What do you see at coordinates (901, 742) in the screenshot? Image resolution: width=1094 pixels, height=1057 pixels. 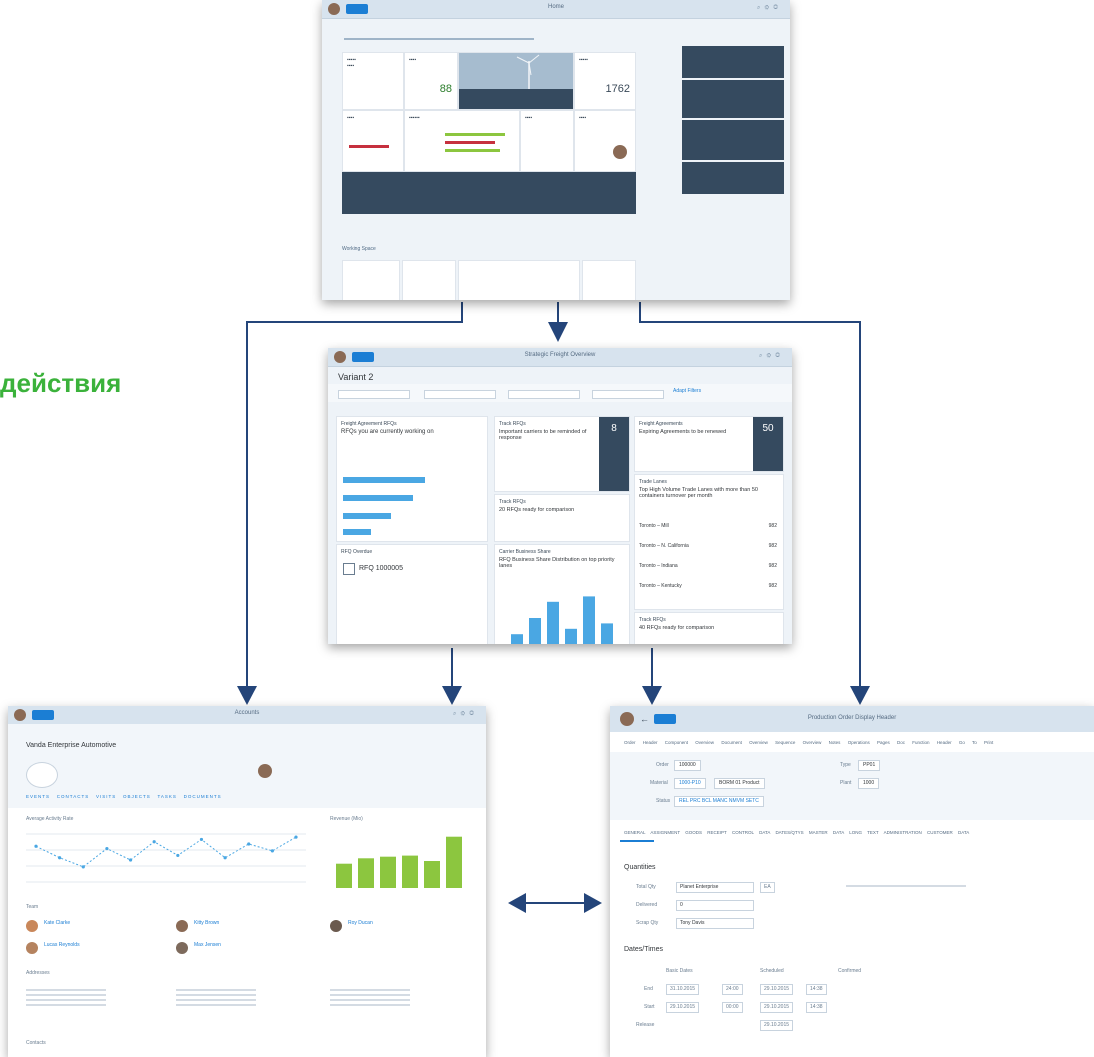 I see `menu-item: Doc` at bounding box center [901, 742].